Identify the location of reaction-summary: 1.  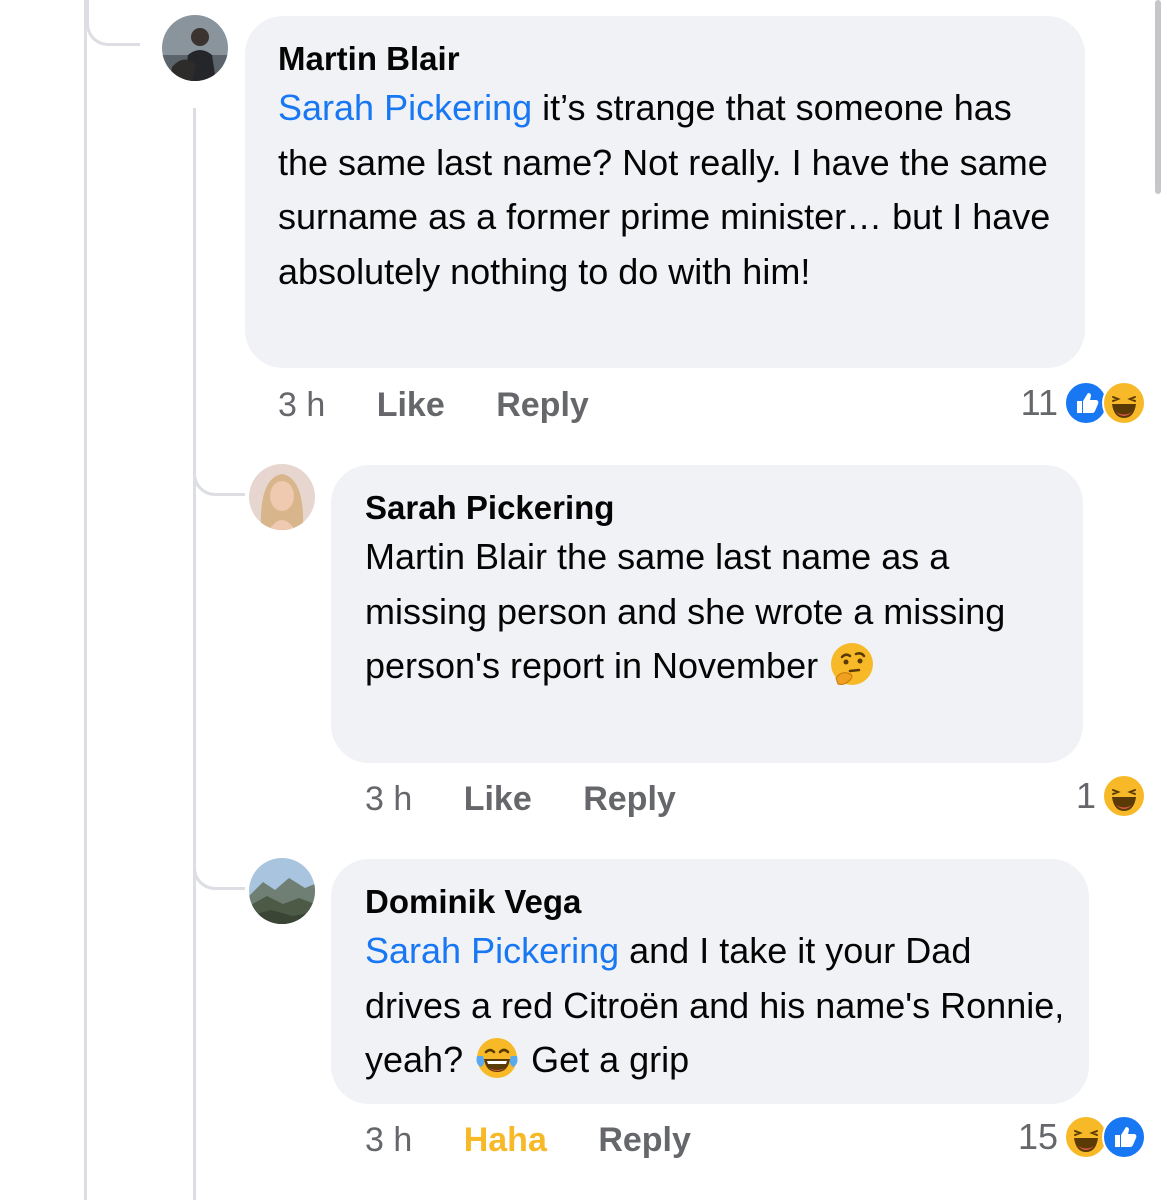
(1111, 796).